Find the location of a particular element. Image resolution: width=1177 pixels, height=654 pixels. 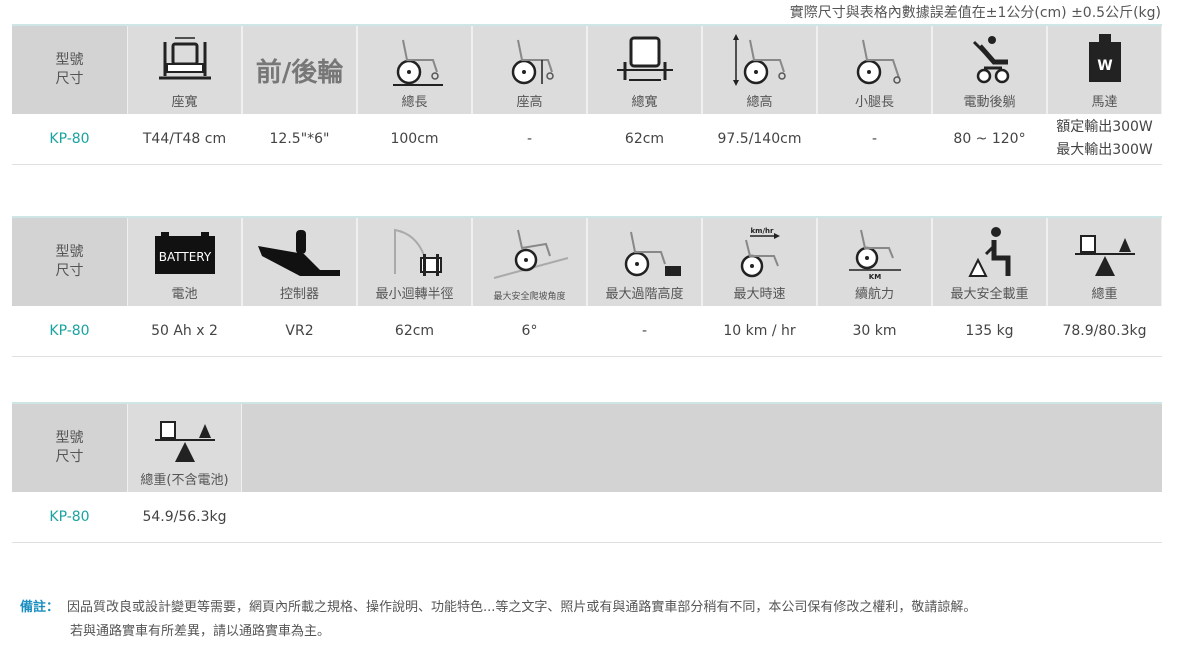

wheelchair-length-icon is located at coordinates (417, 62).